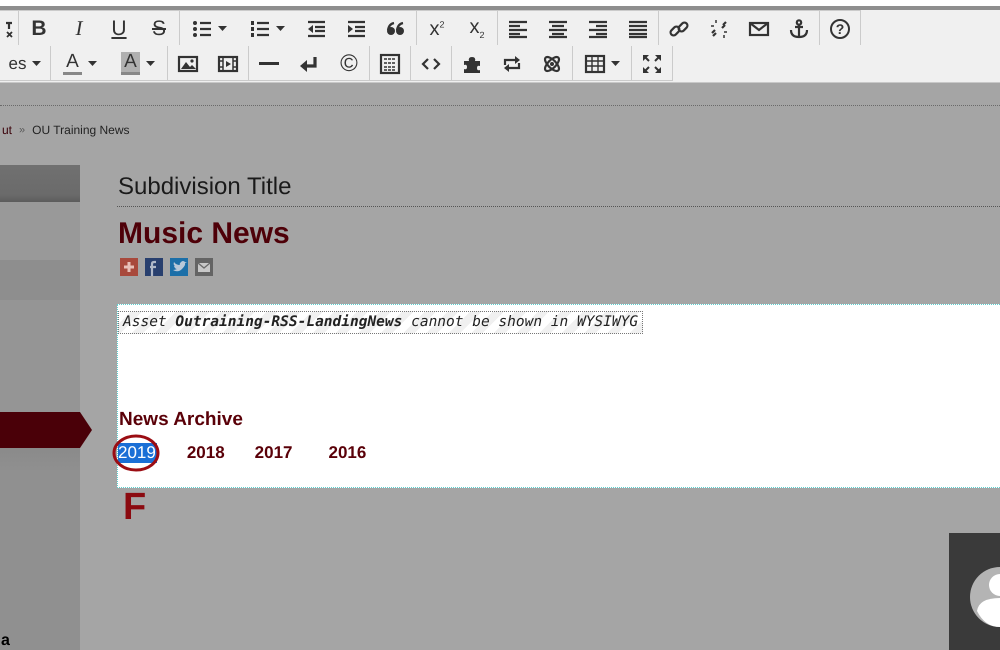 This screenshot has width=1000, height=650. Describe the element at coordinates (79, 28) in the screenshot. I see `format-button: I` at that location.